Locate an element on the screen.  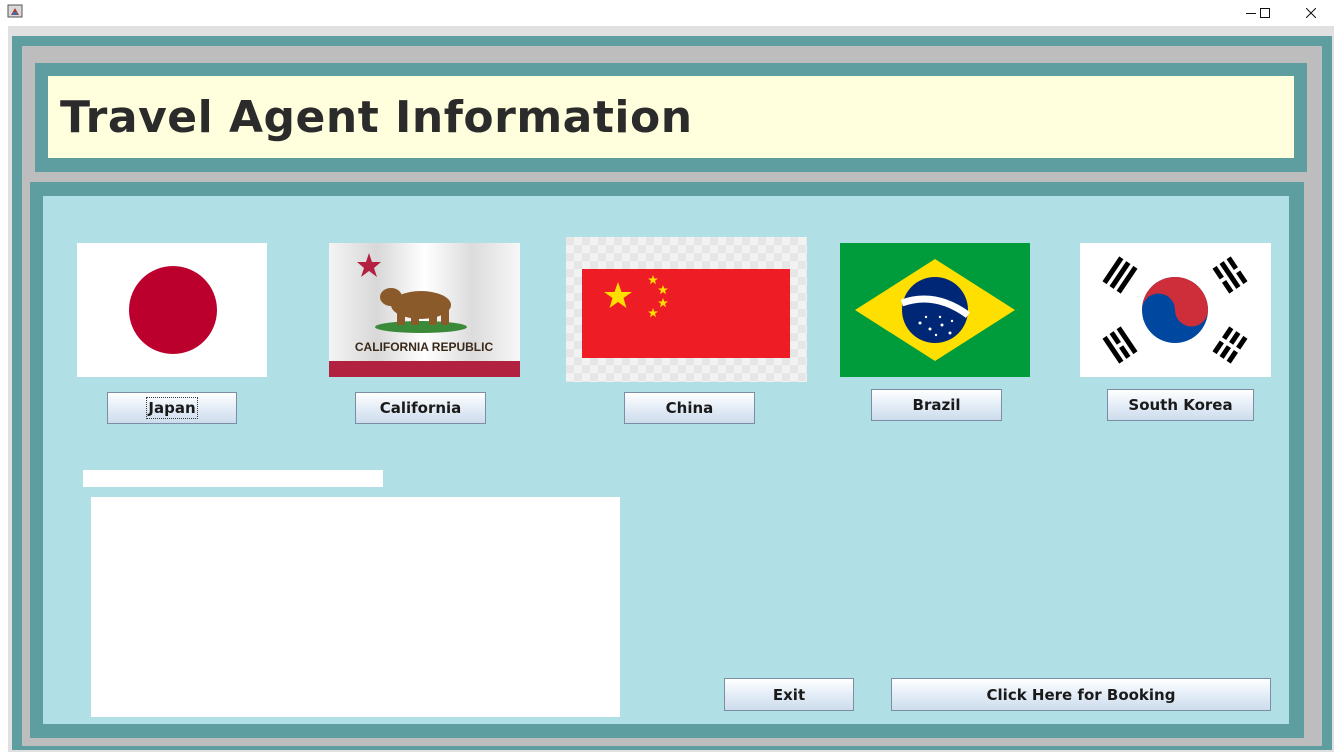
china-flag is located at coordinates (686, 309).